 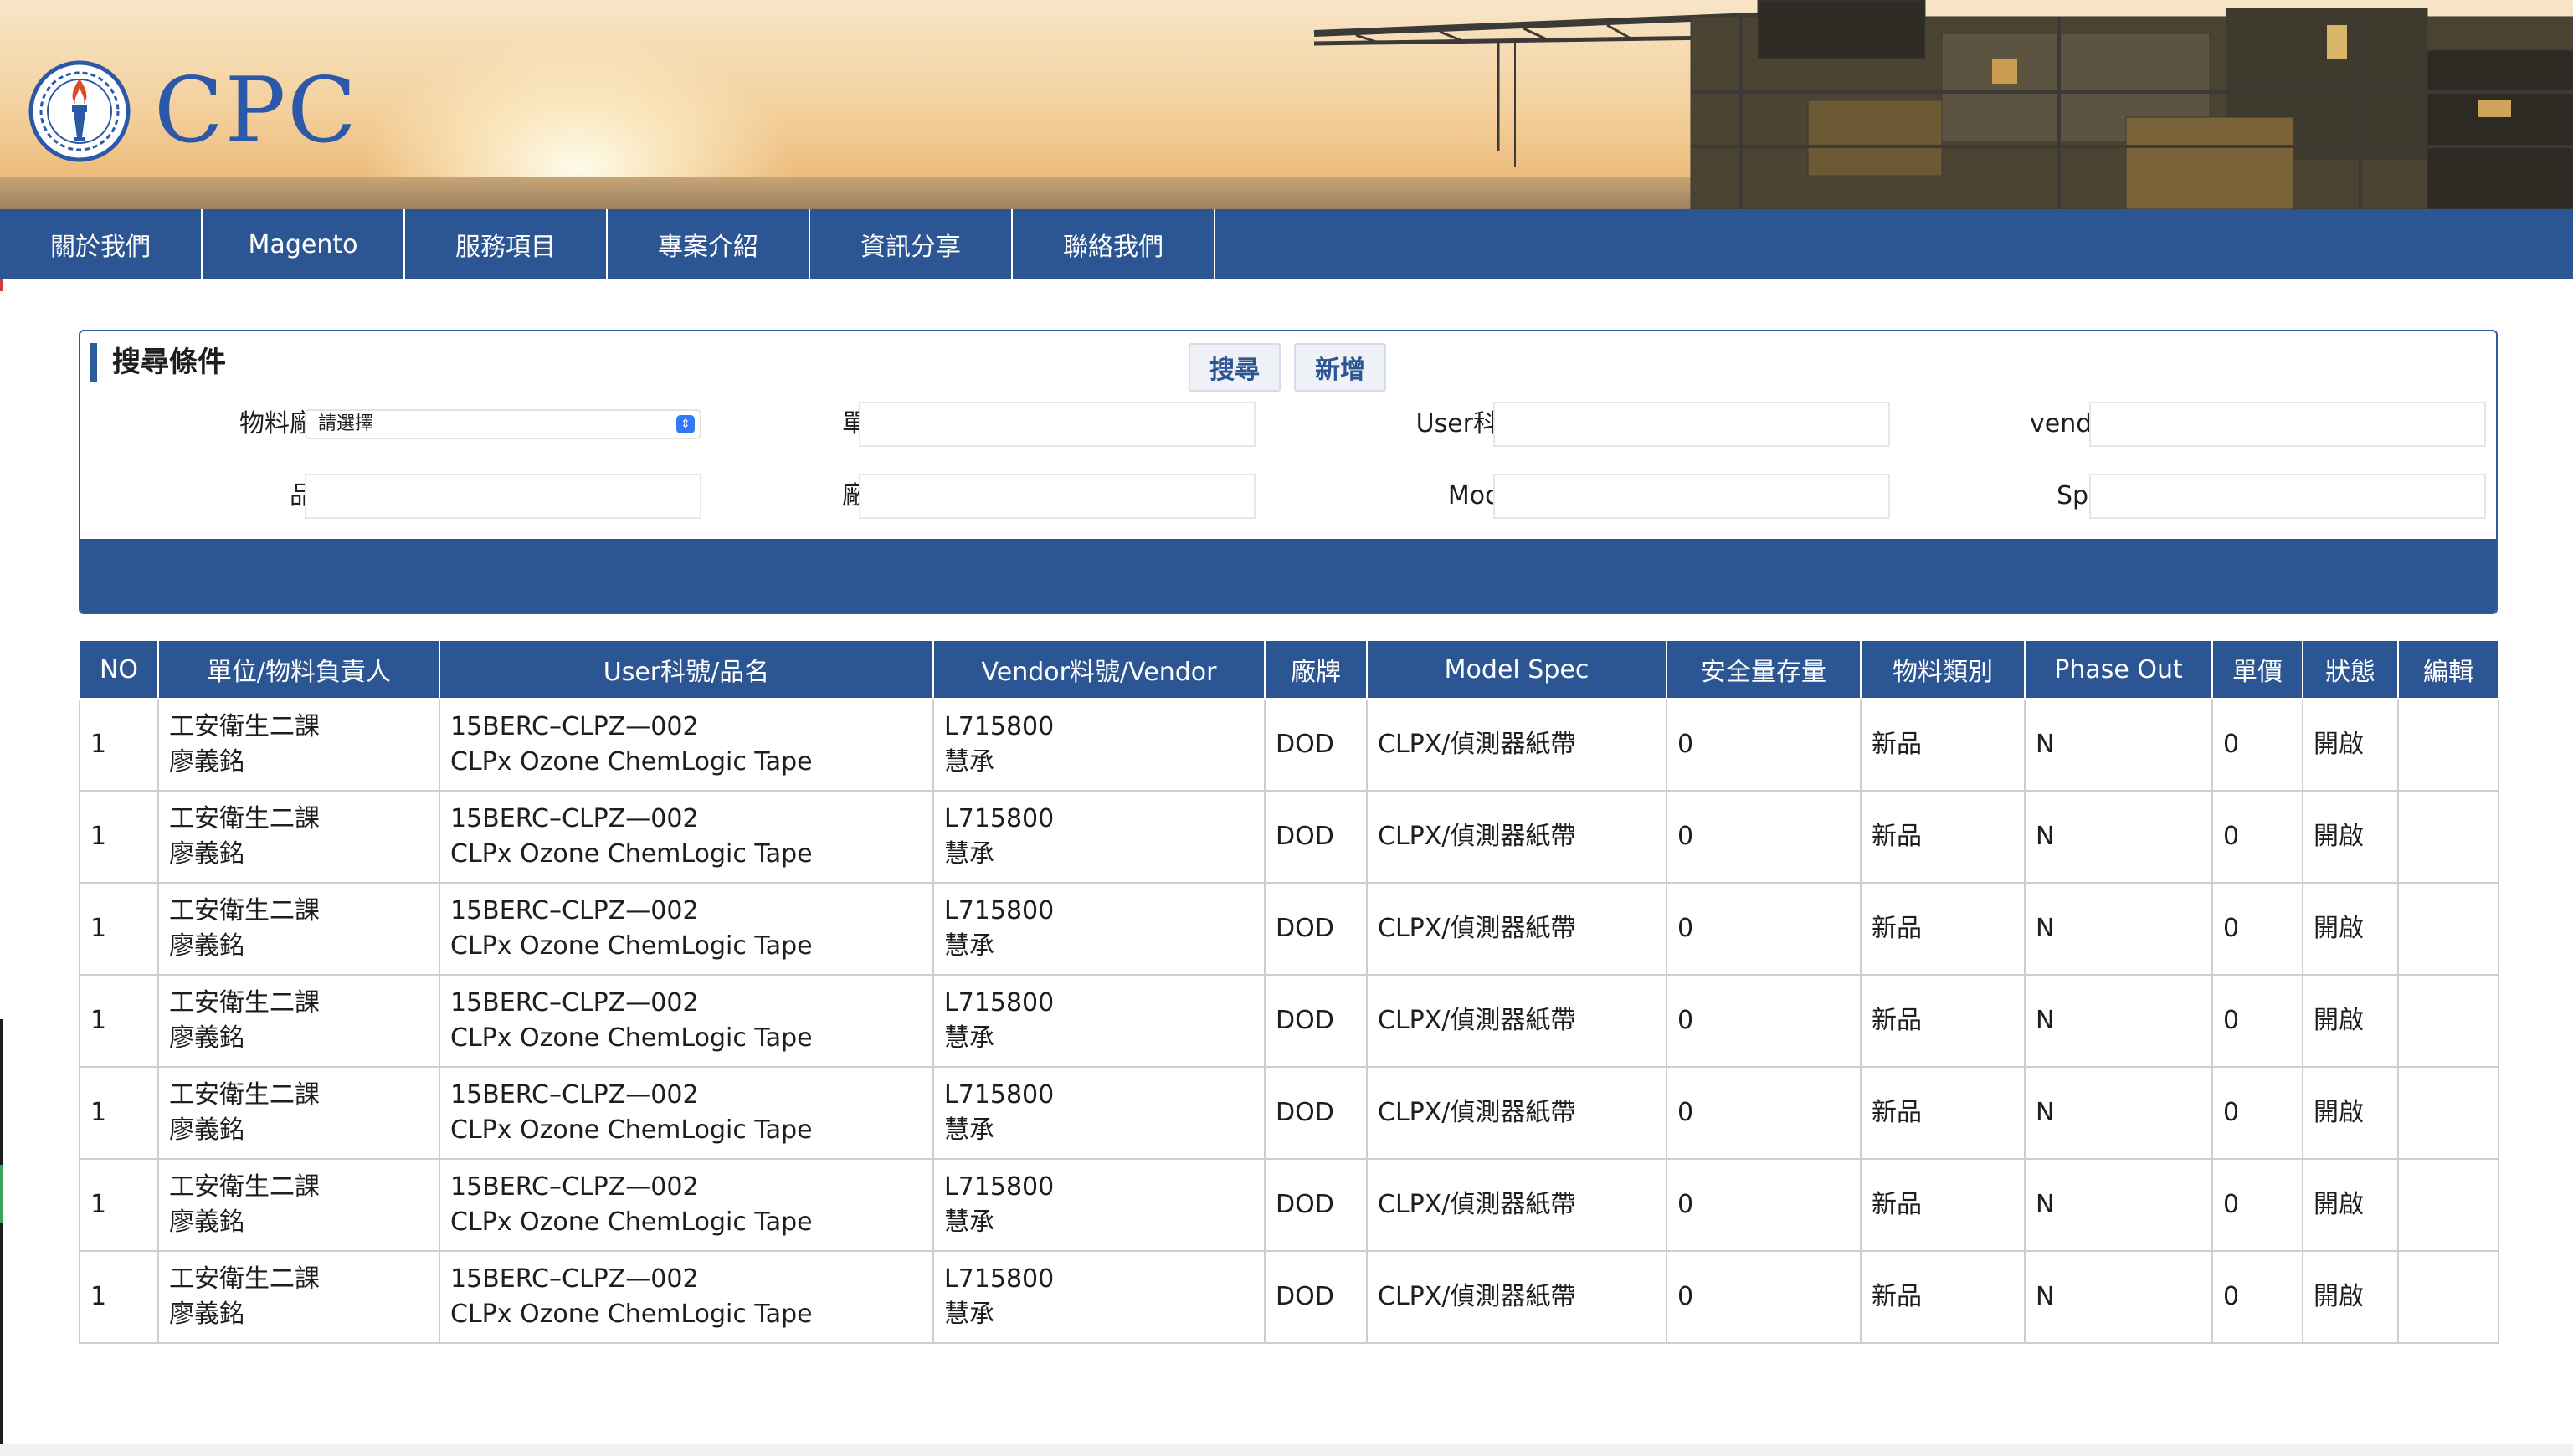 What do you see at coordinates (2118, 669) in the screenshot?
I see `col-header-phase-out: Phase Out` at bounding box center [2118, 669].